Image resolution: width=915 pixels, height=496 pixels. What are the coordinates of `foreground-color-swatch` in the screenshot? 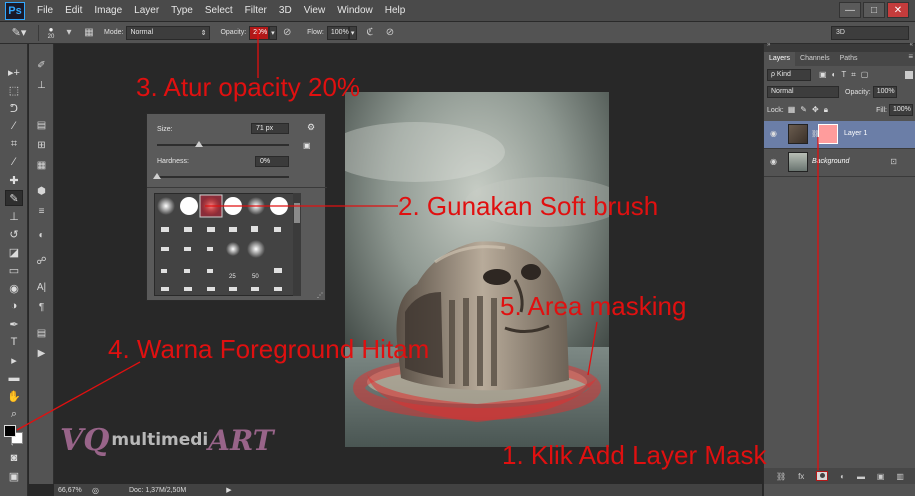 It's located at (10, 431).